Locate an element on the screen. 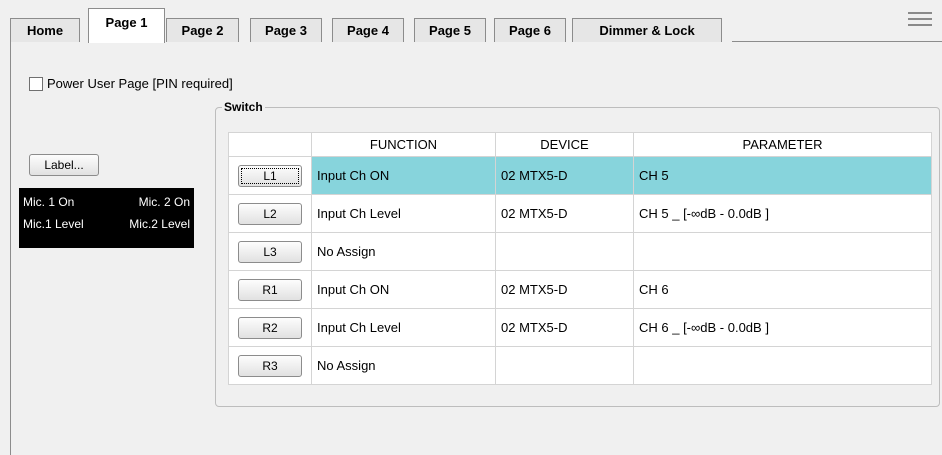 This screenshot has height=455, width=942. switch-button-l2: L2 is located at coordinates (270, 213).